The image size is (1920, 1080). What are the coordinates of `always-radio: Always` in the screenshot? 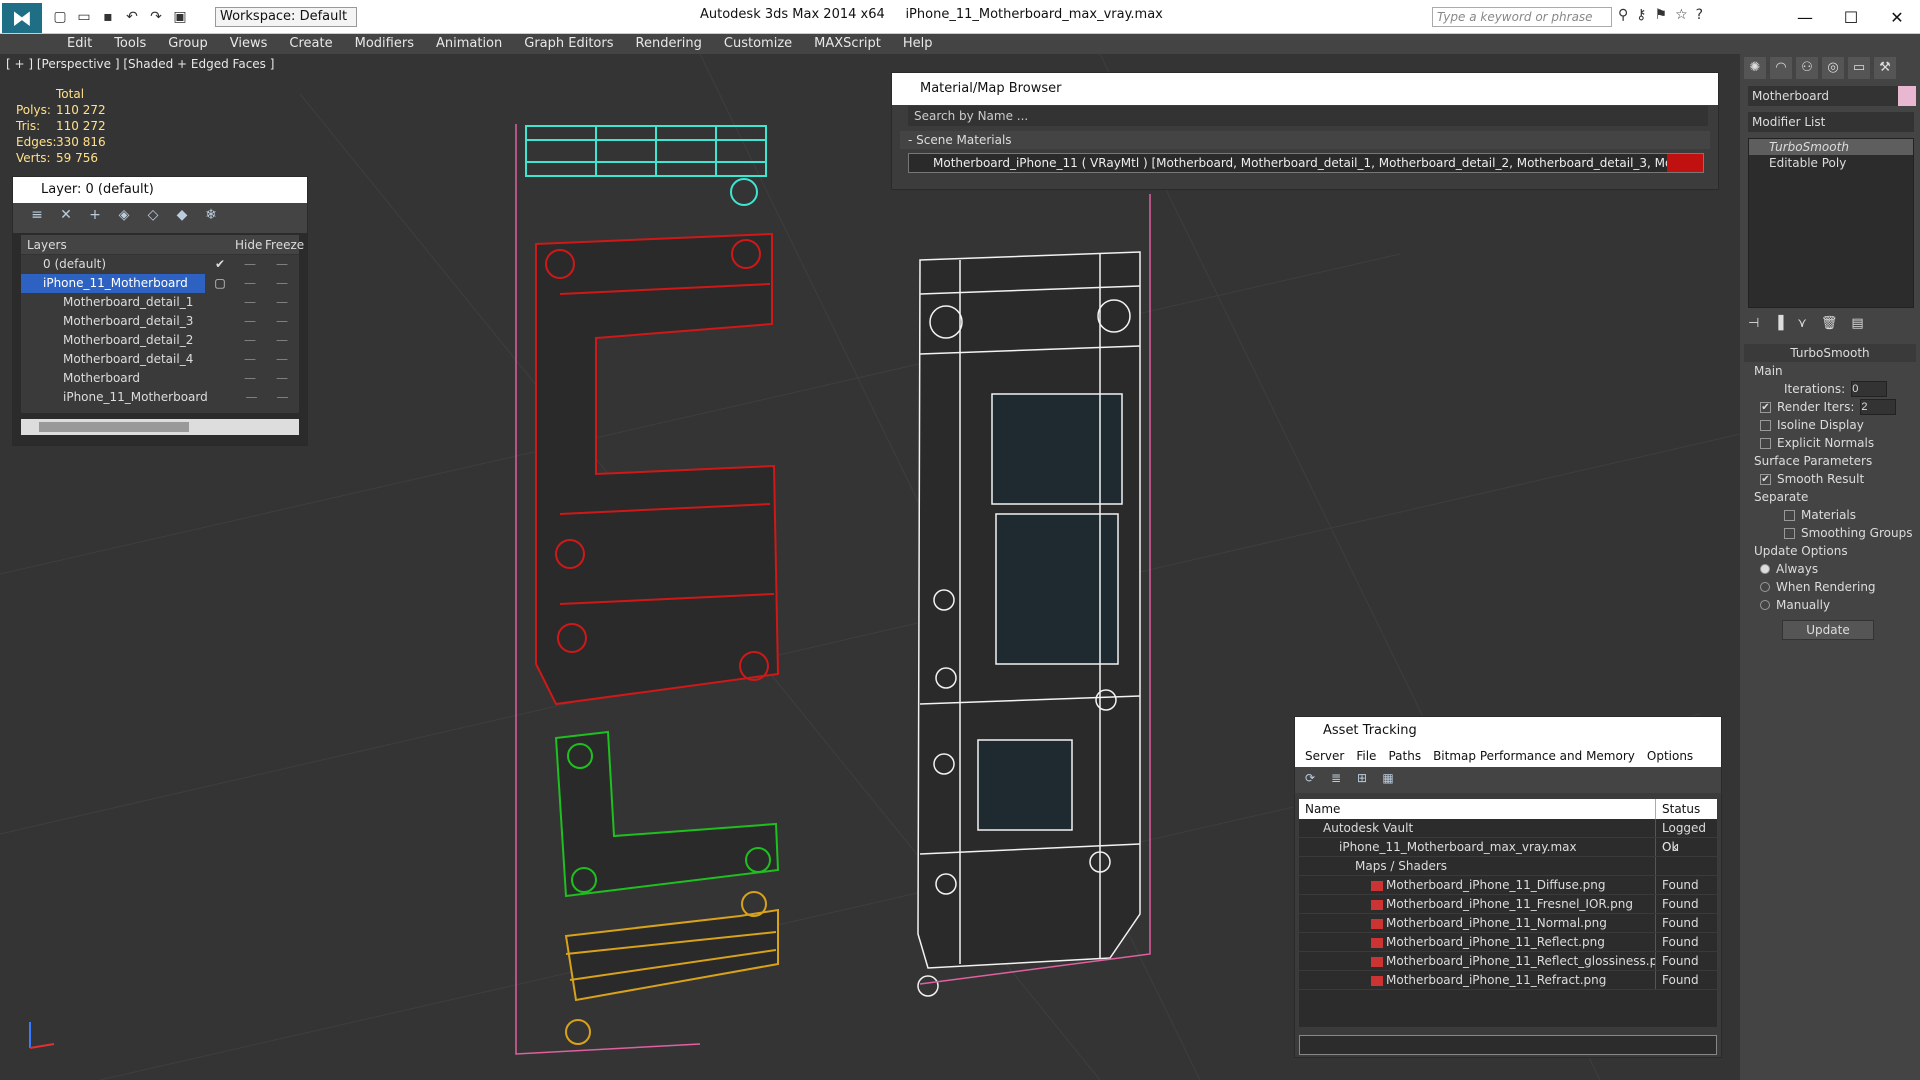 It's located at (1830, 569).